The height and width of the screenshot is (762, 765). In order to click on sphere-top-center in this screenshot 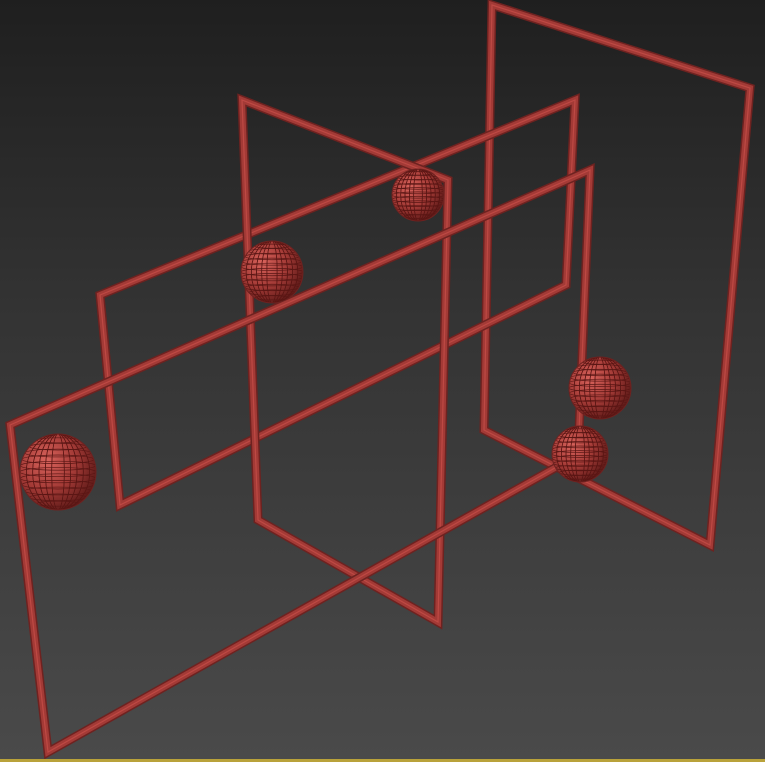, I will do `click(418, 195)`.